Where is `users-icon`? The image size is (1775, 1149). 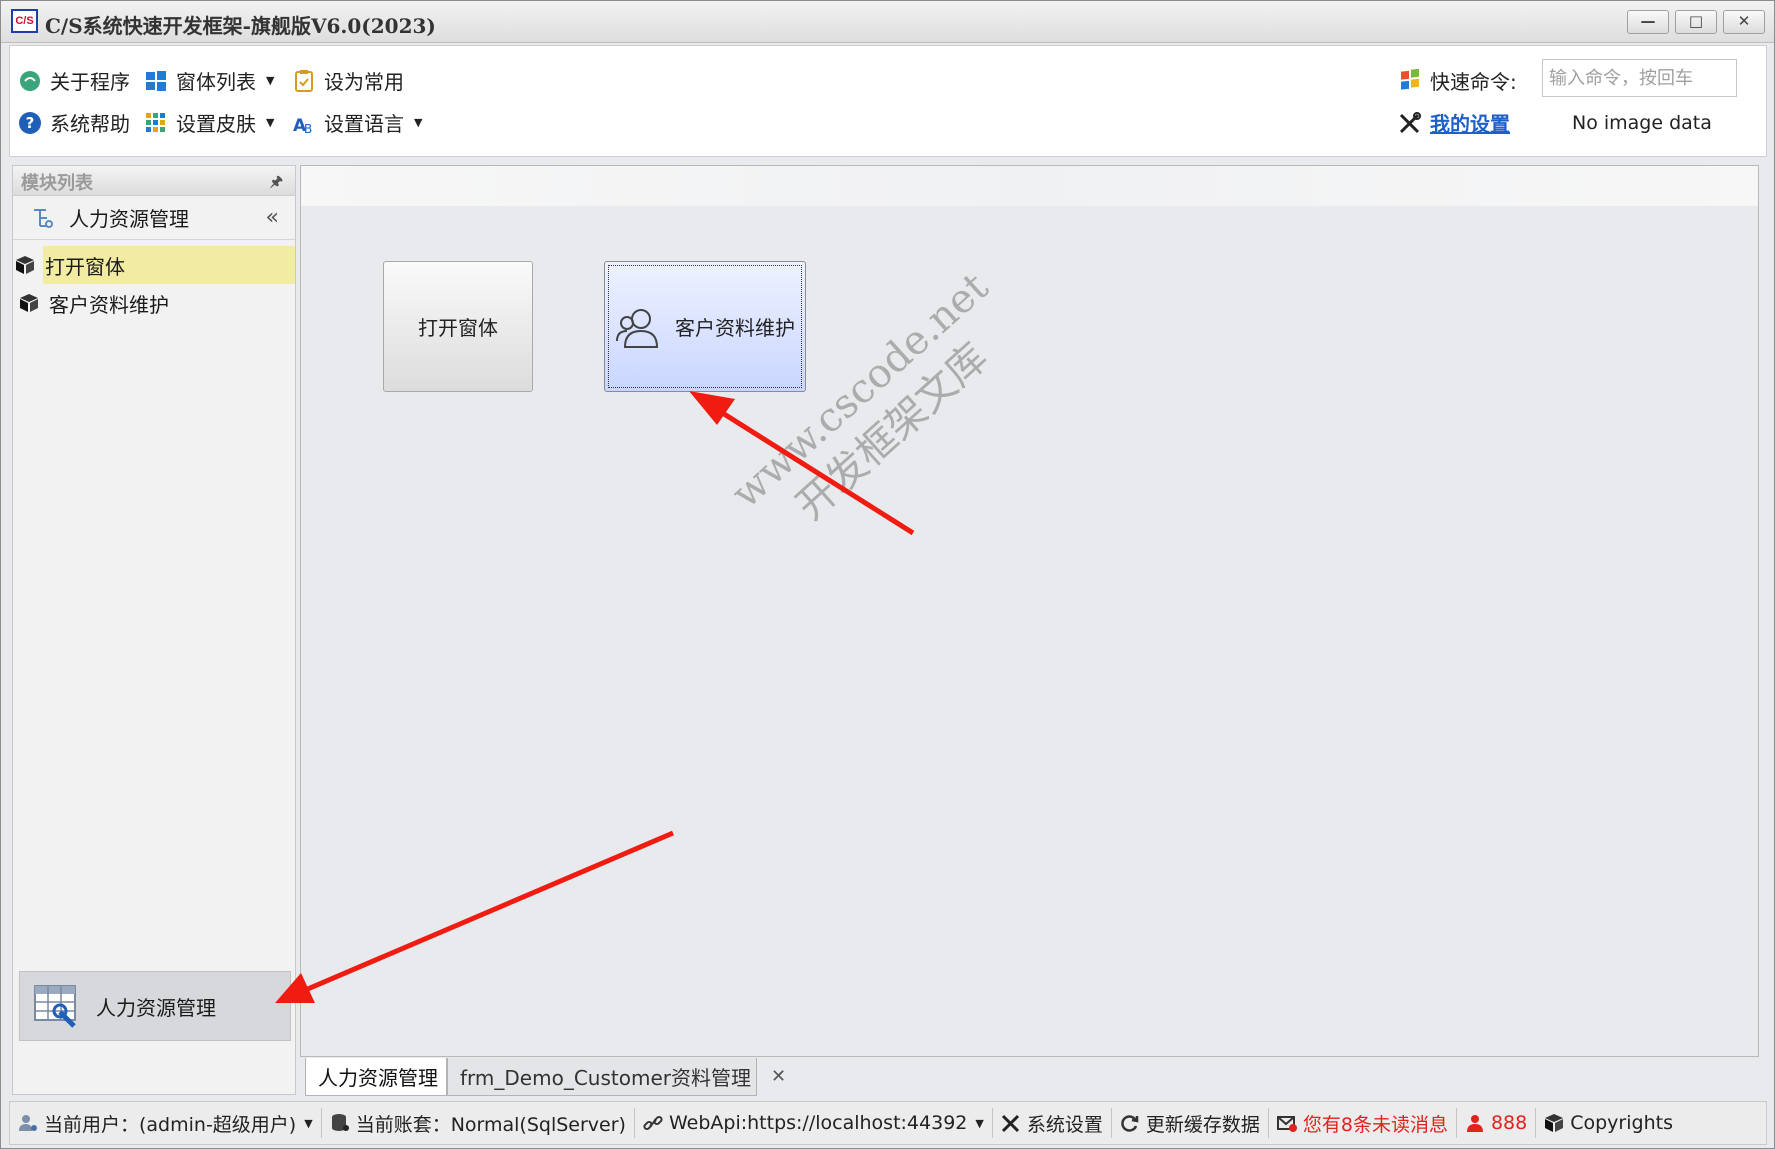 users-icon is located at coordinates (637, 328).